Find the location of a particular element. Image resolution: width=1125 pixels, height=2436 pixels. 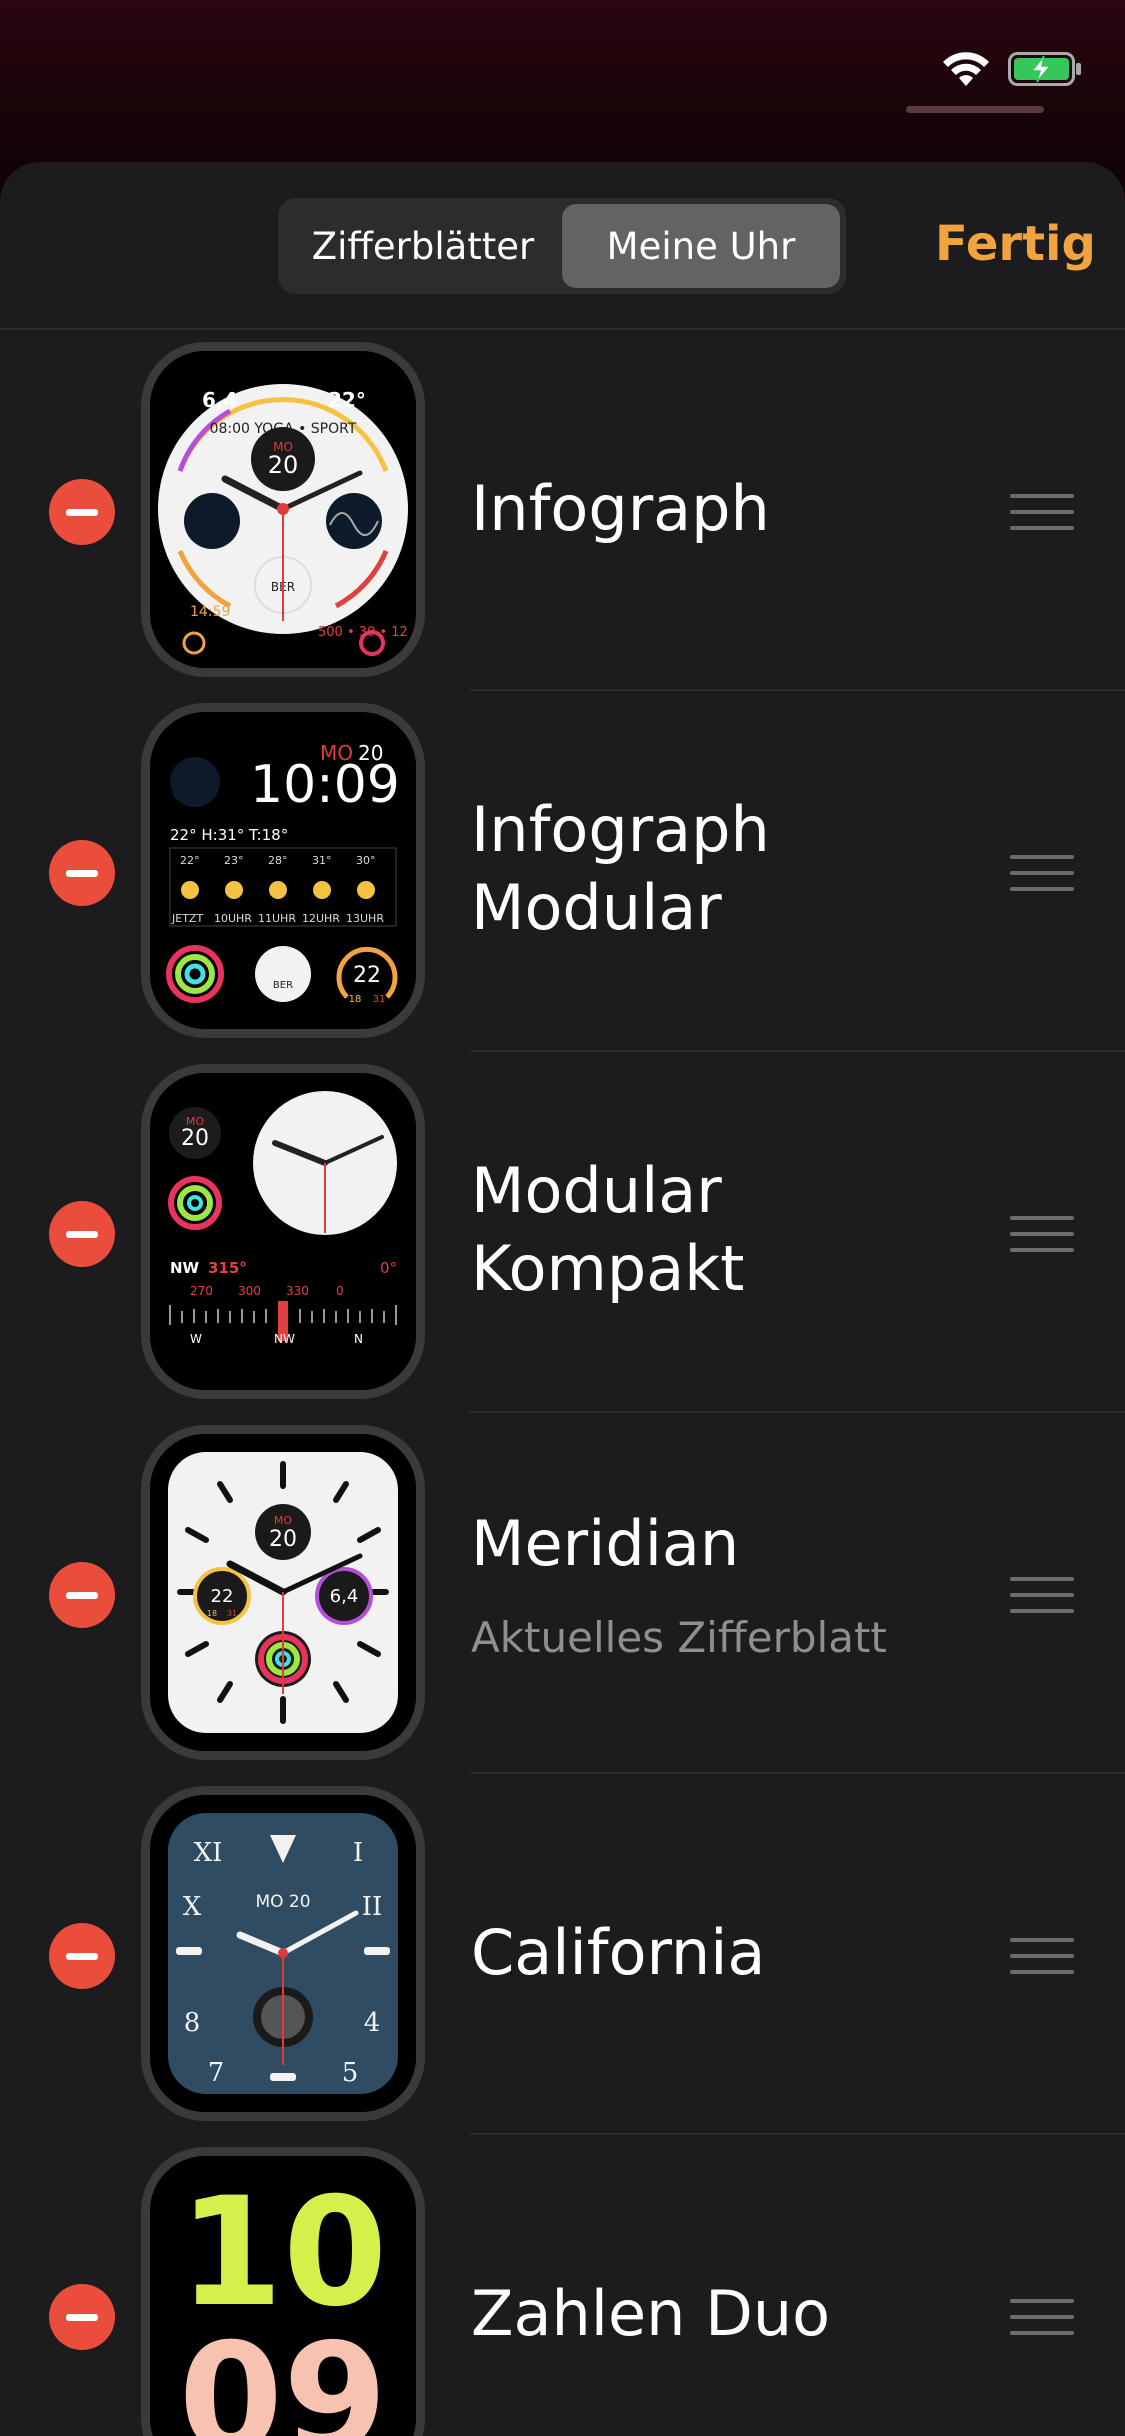

svg-text: MO 20 is located at coordinates (282, 1902).